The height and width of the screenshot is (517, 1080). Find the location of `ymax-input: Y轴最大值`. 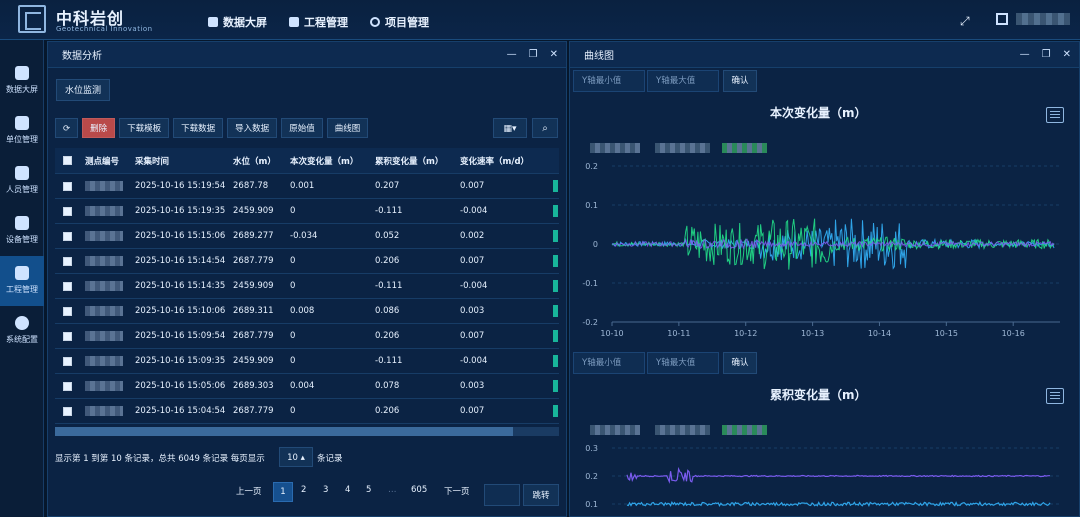

ymax-input: Y轴最大值 is located at coordinates (683, 81).